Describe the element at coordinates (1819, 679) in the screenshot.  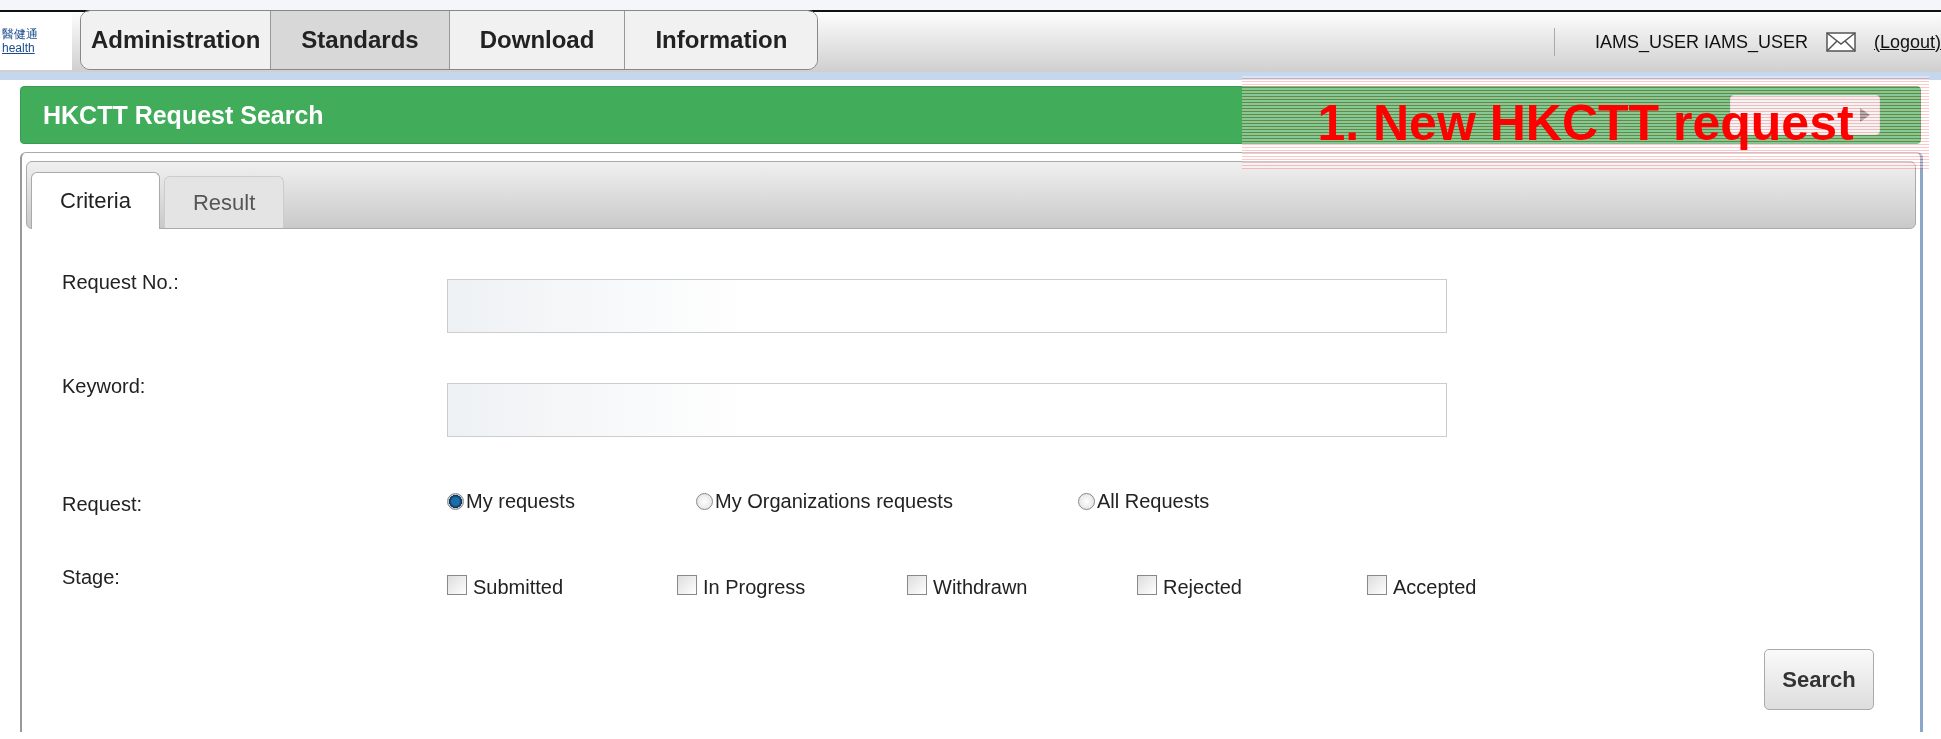
I see `search-button: Search` at that location.